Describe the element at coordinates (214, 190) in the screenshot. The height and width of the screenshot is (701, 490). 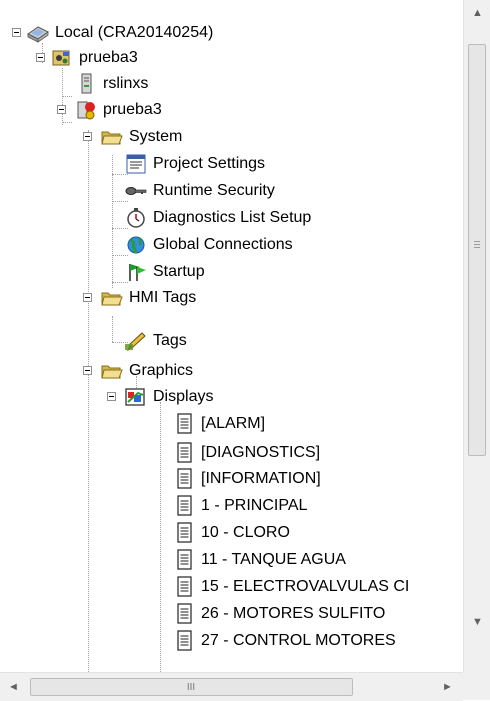
I see `tree-node-label: Runtime Security` at that location.